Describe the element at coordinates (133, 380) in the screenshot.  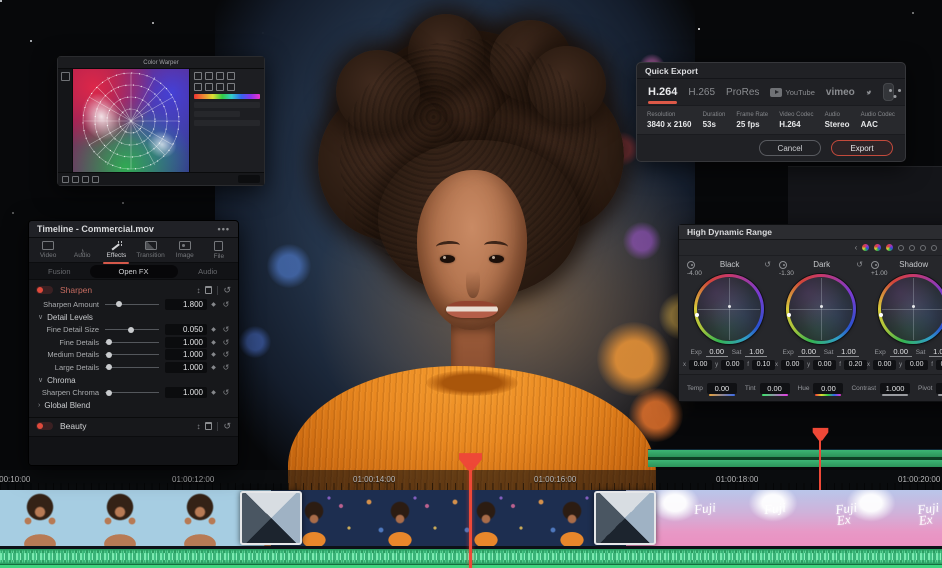
I see `section-chroma: ∨ Chroma` at that location.